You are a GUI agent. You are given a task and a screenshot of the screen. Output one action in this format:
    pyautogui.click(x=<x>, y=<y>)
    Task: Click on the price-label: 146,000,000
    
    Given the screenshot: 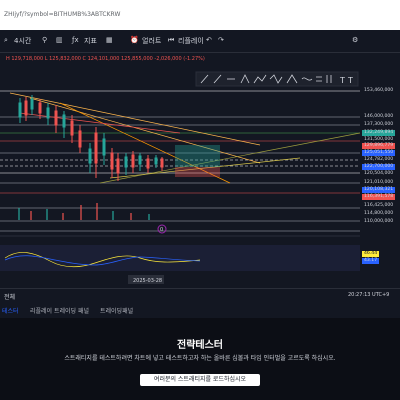 What is the action you would take?
    pyautogui.click(x=379, y=116)
    